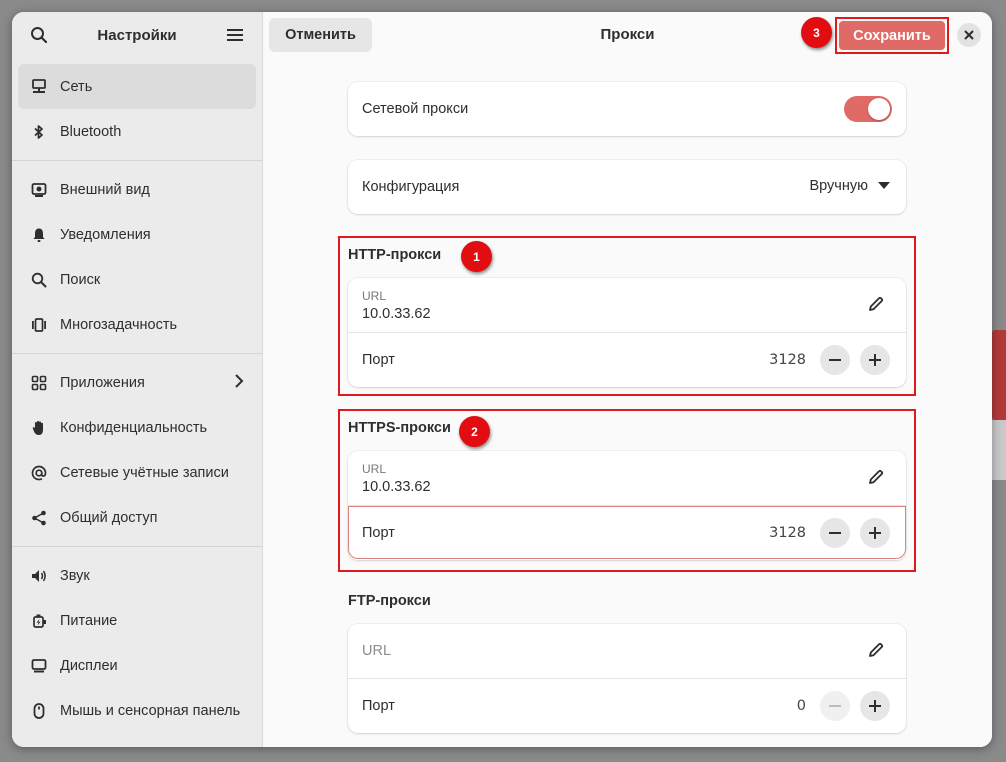 The height and width of the screenshot is (762, 1006). Describe the element at coordinates (137, 279) in the screenshot. I see `sidebar-item-search: Поиск` at that location.